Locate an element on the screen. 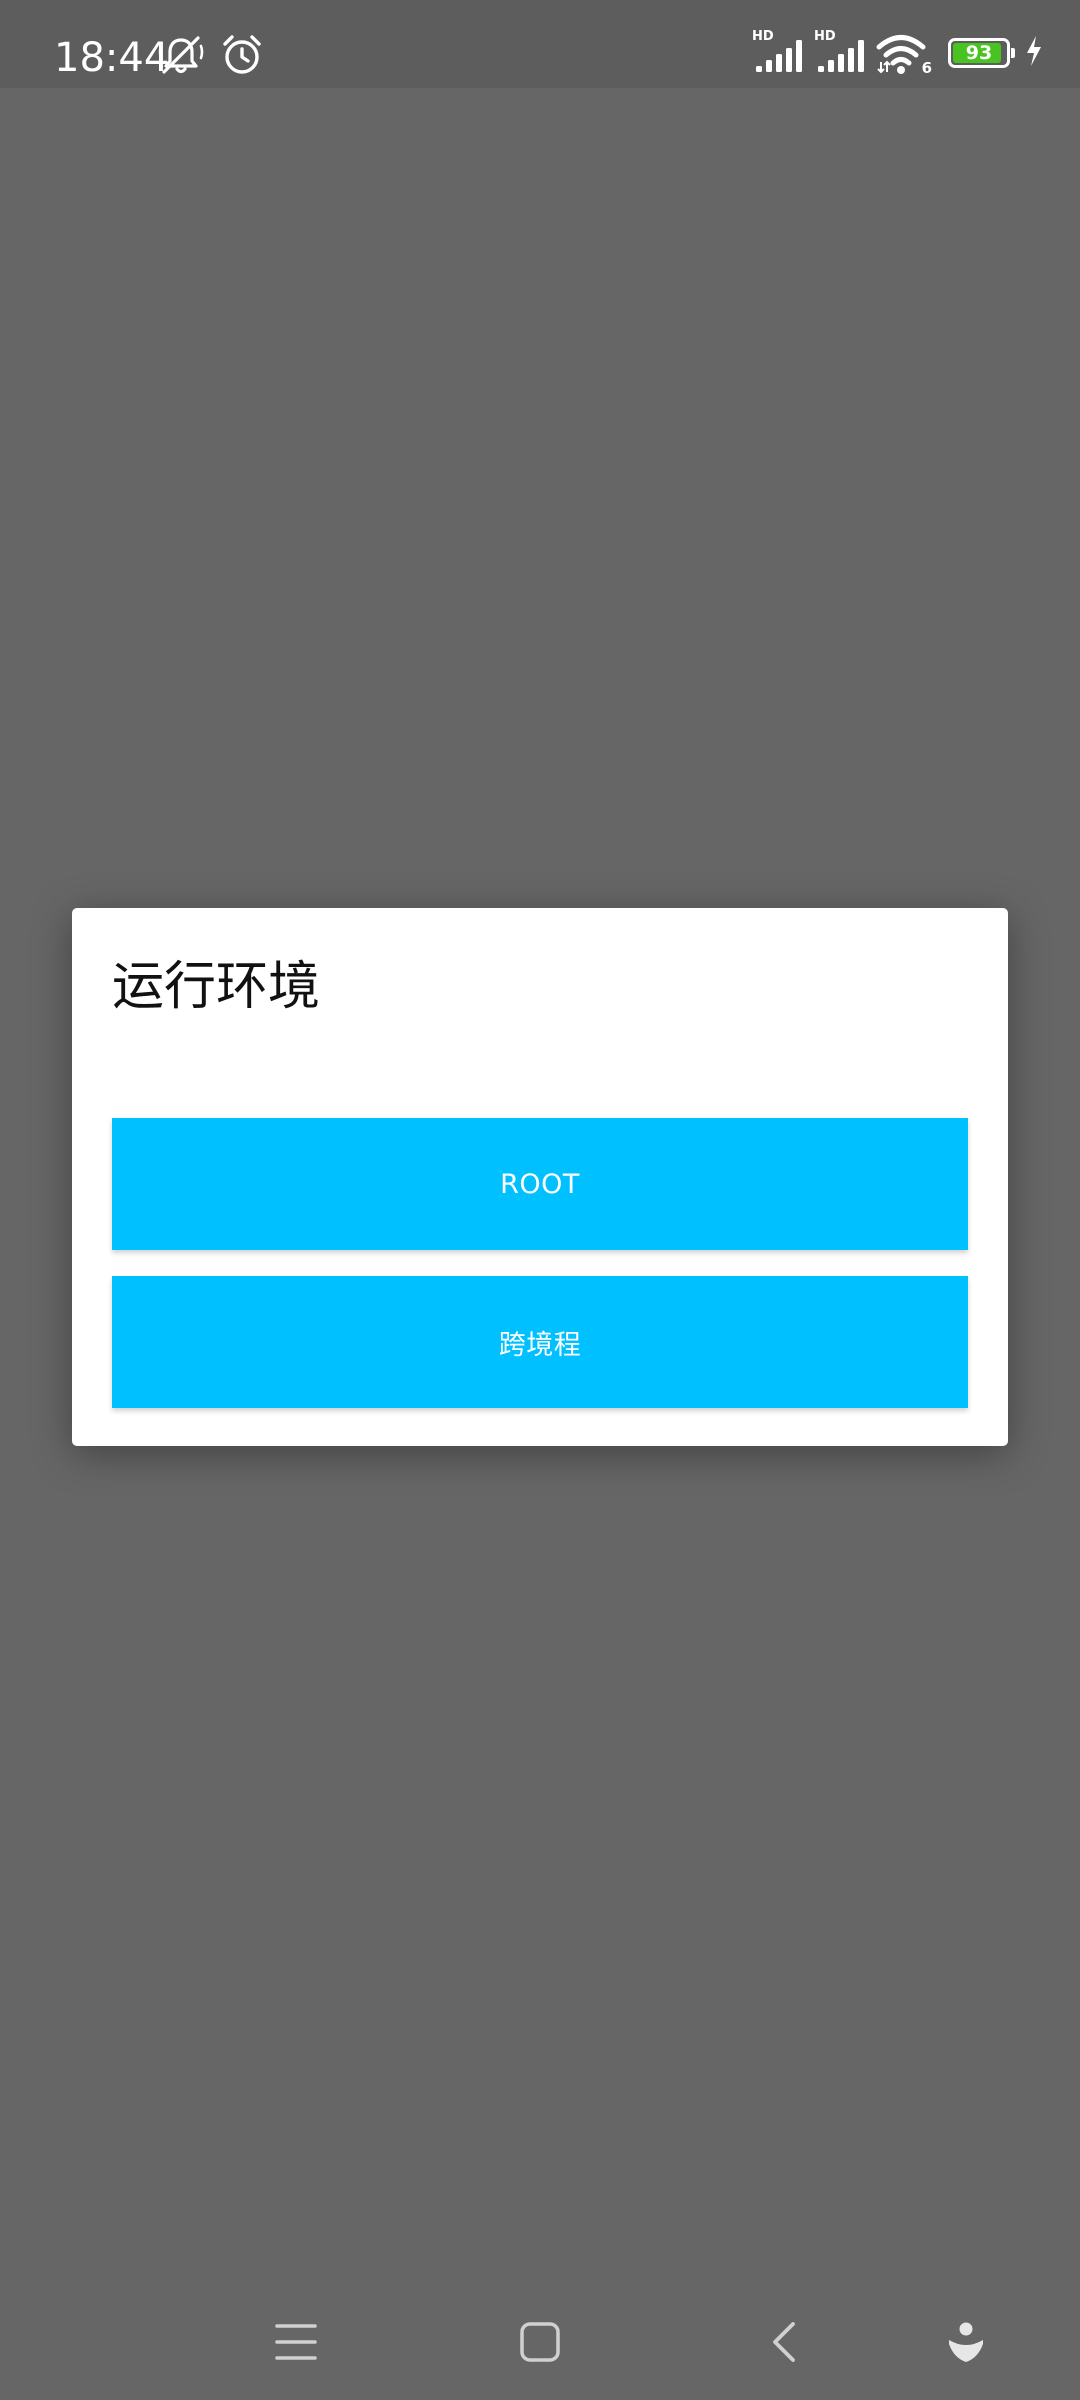  signal-1: HD is located at coordinates (779, 53).